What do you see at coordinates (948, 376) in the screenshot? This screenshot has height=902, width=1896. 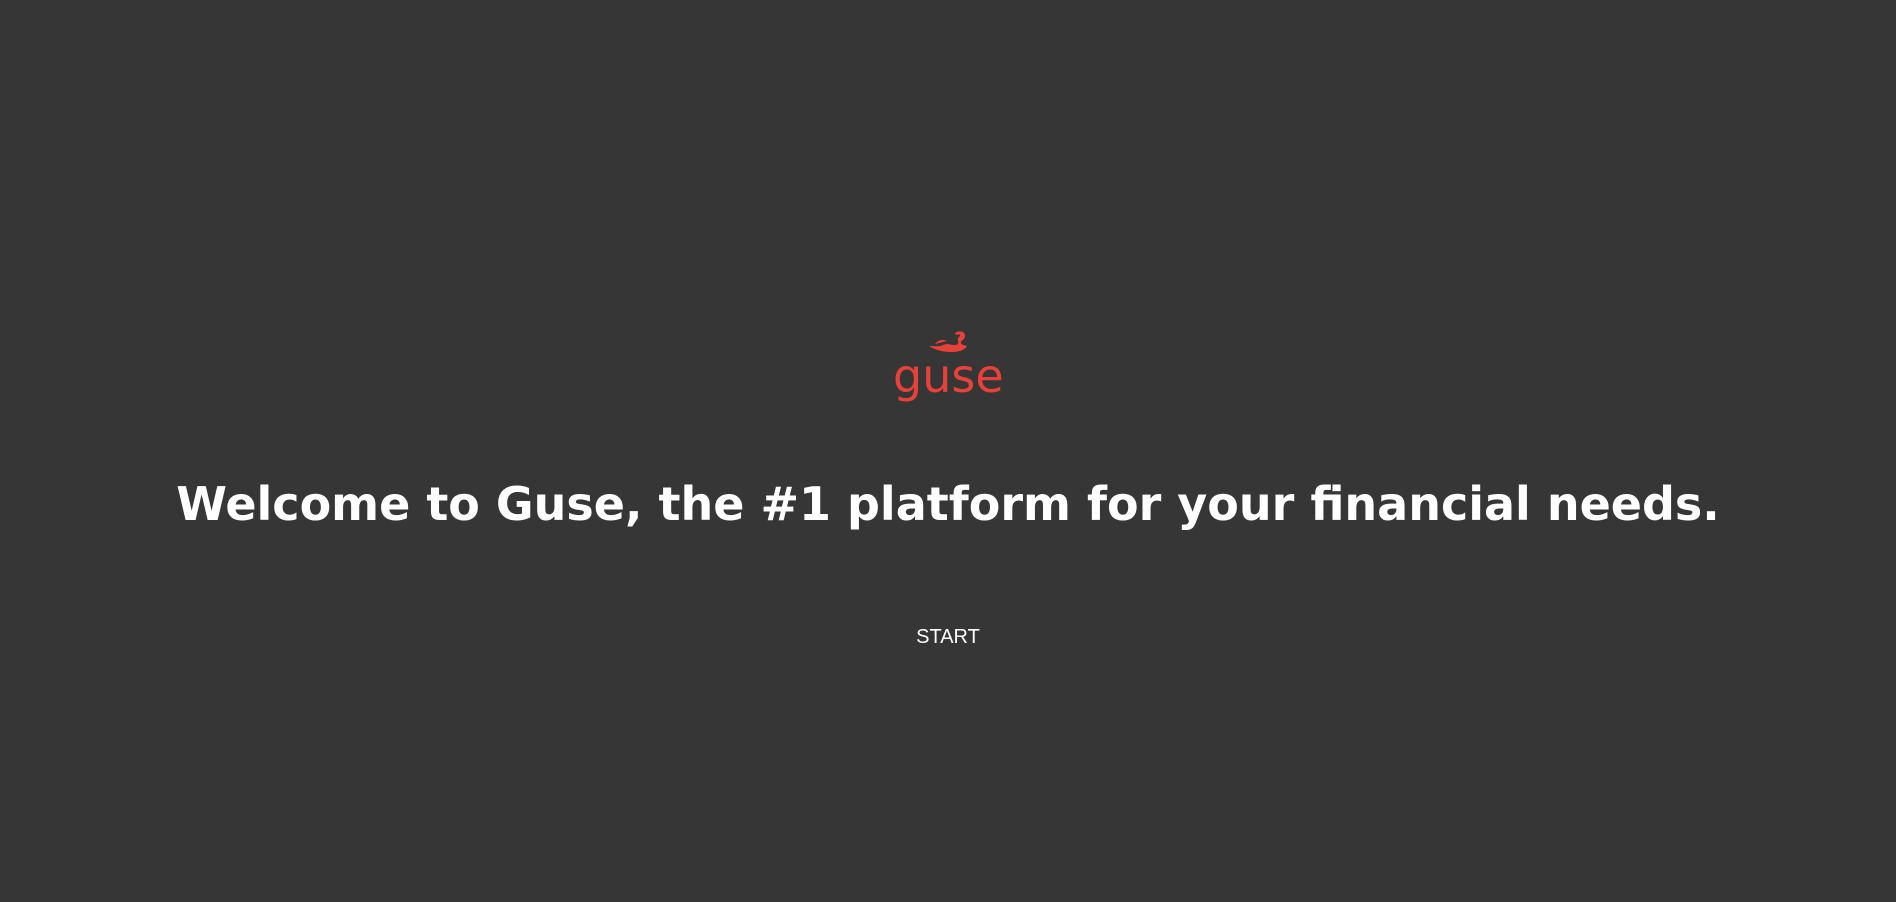 I see `brand-wordmark: guse` at bounding box center [948, 376].